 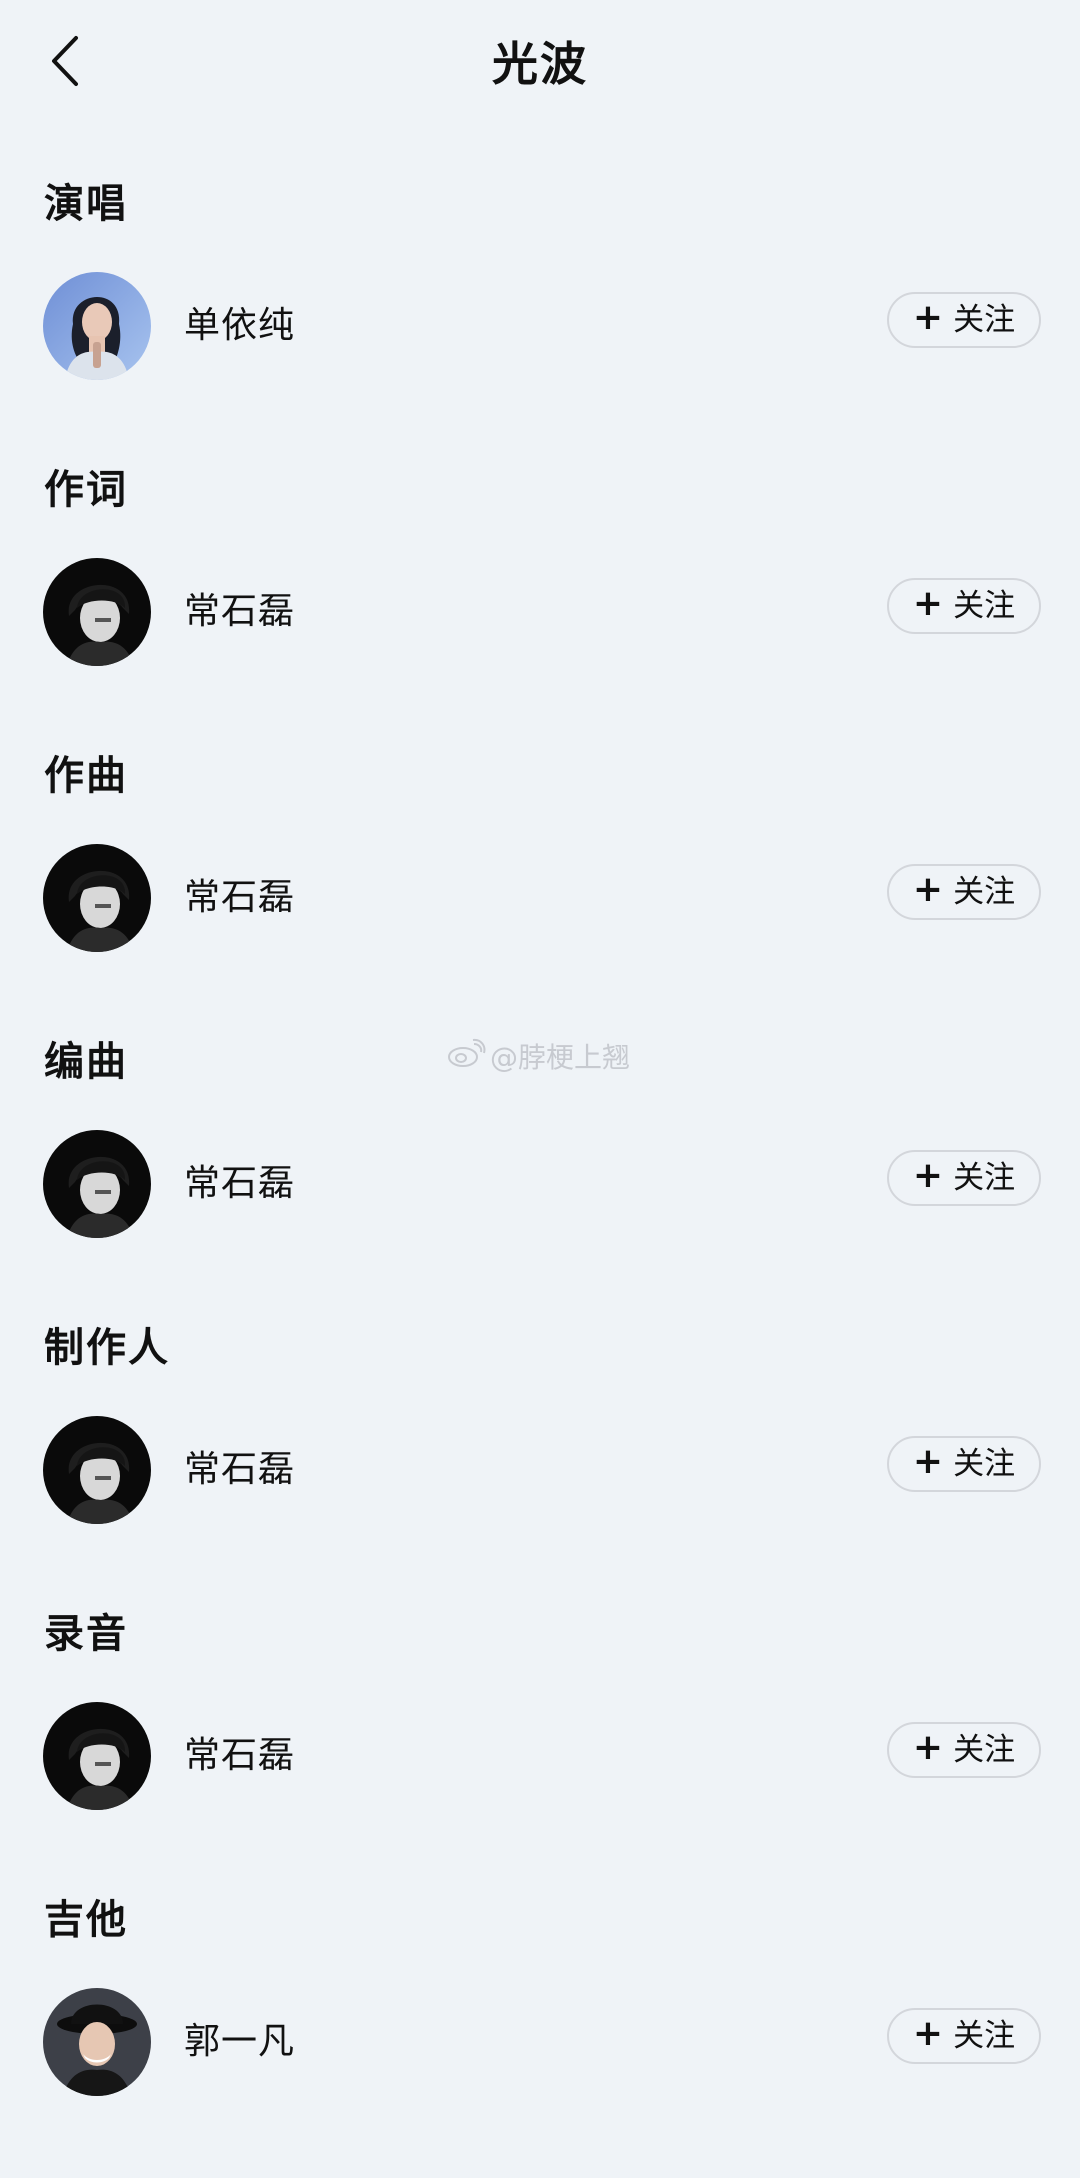 What do you see at coordinates (560, 1057) in the screenshot?
I see `watermark-text: @脖梗上翘` at bounding box center [560, 1057].